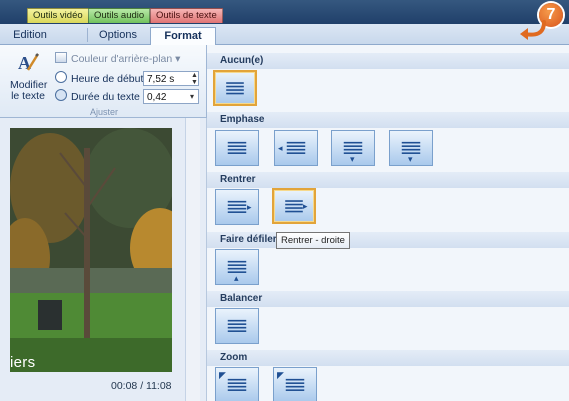  I want to click on effect-emphasis-3: ▾, so click(353, 148).